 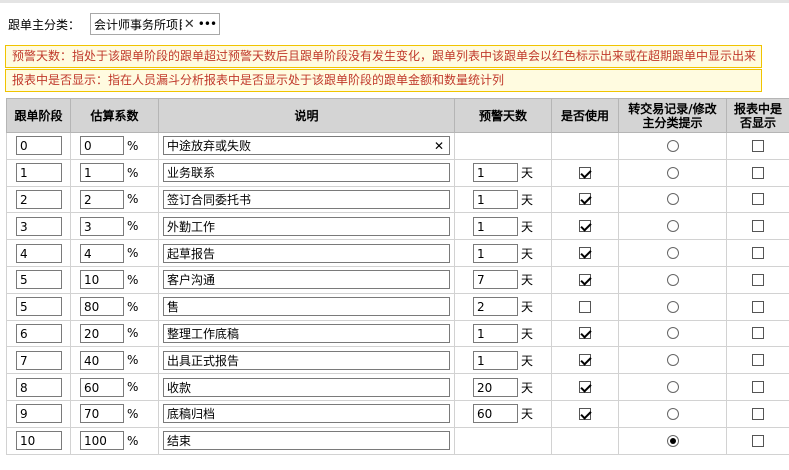 I want to click on header-coef: 估算系数, so click(x=114, y=115).